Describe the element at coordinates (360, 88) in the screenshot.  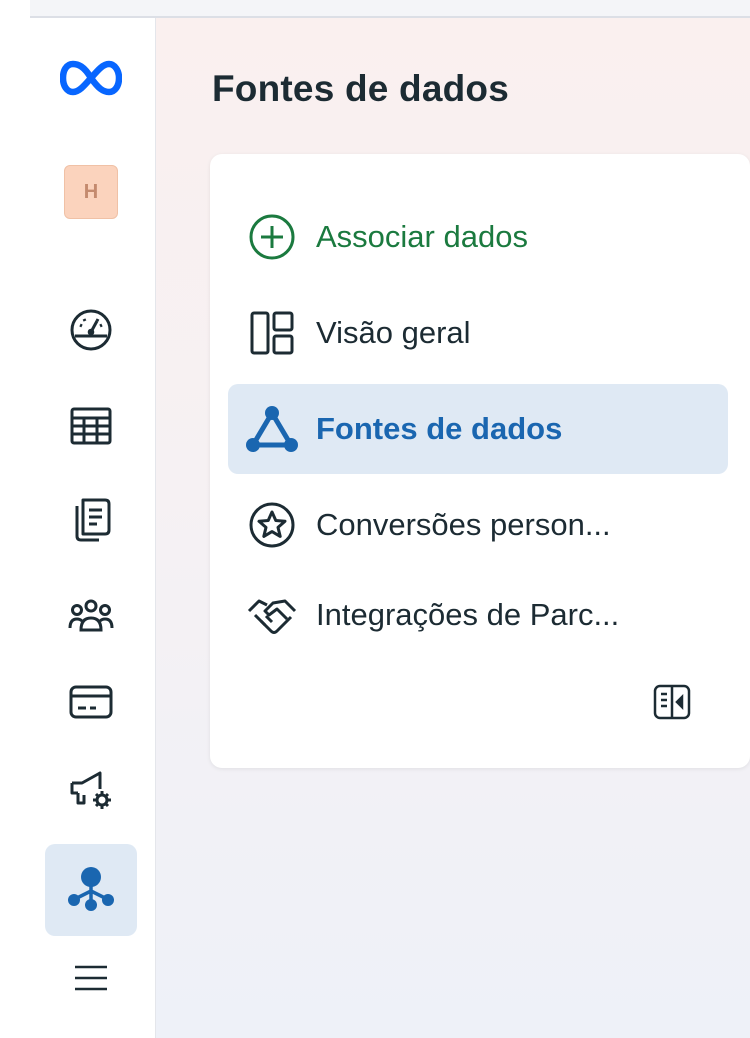
I see `page-title: Fontes de dados` at that location.